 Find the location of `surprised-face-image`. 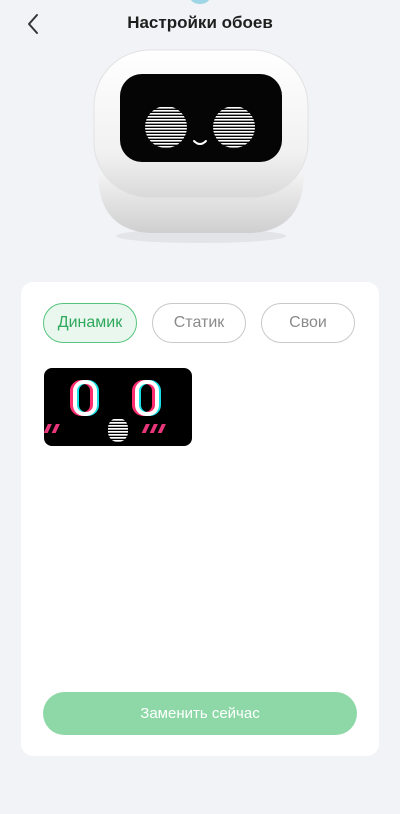

surprised-face-image is located at coordinates (105, 411).